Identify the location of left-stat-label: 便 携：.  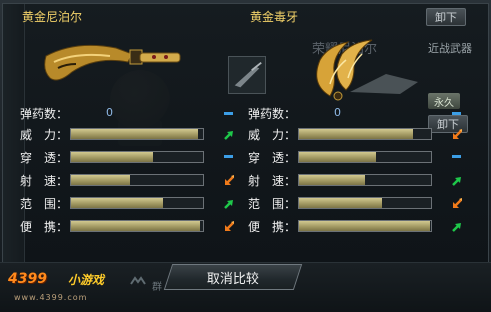
(44, 226).